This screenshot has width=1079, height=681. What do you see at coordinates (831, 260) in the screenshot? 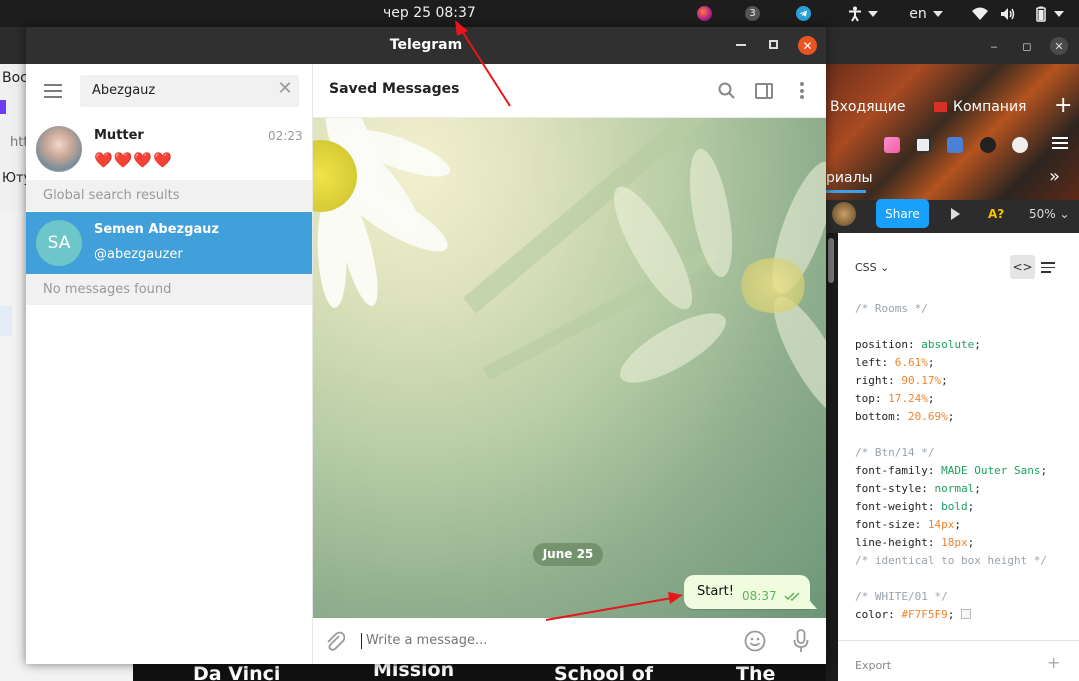
I see `scrollbar` at bounding box center [831, 260].